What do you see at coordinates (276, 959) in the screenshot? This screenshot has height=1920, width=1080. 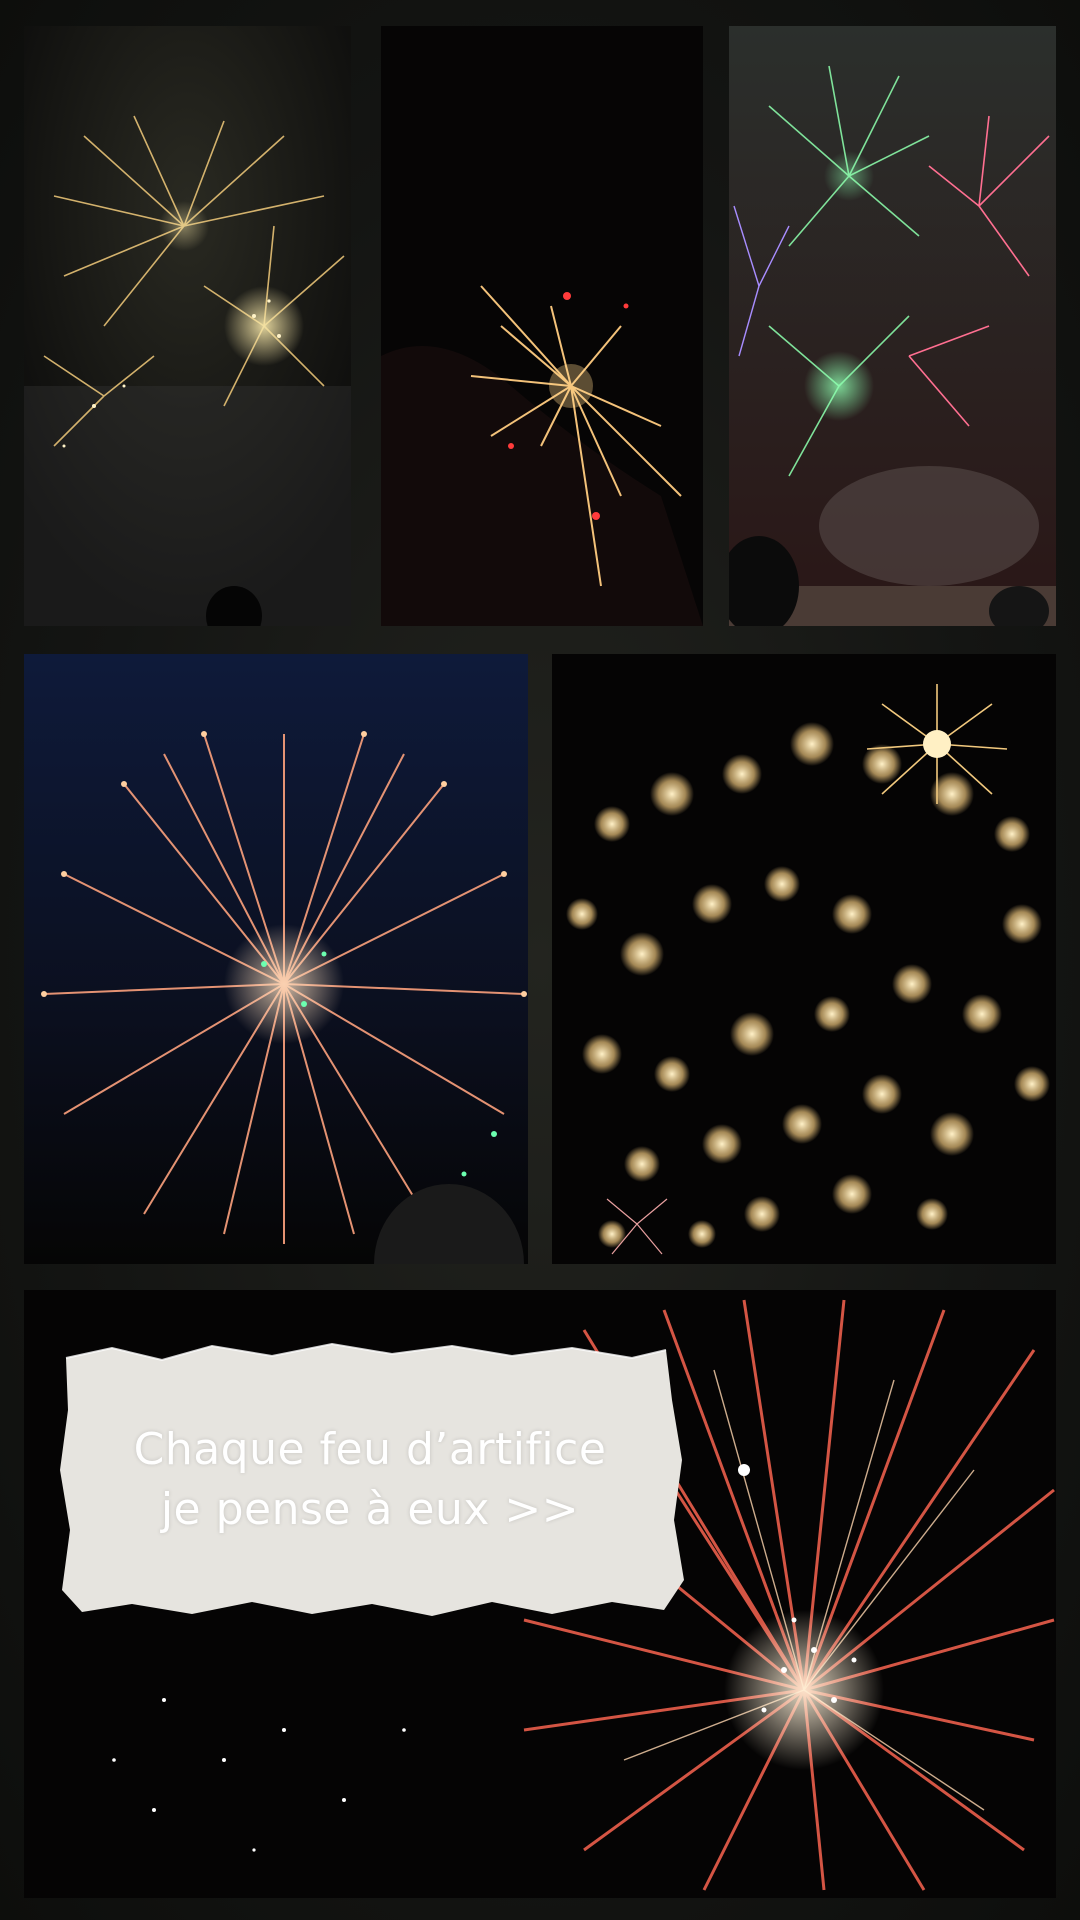 I see `firework-photo-peony-blue-sky` at bounding box center [276, 959].